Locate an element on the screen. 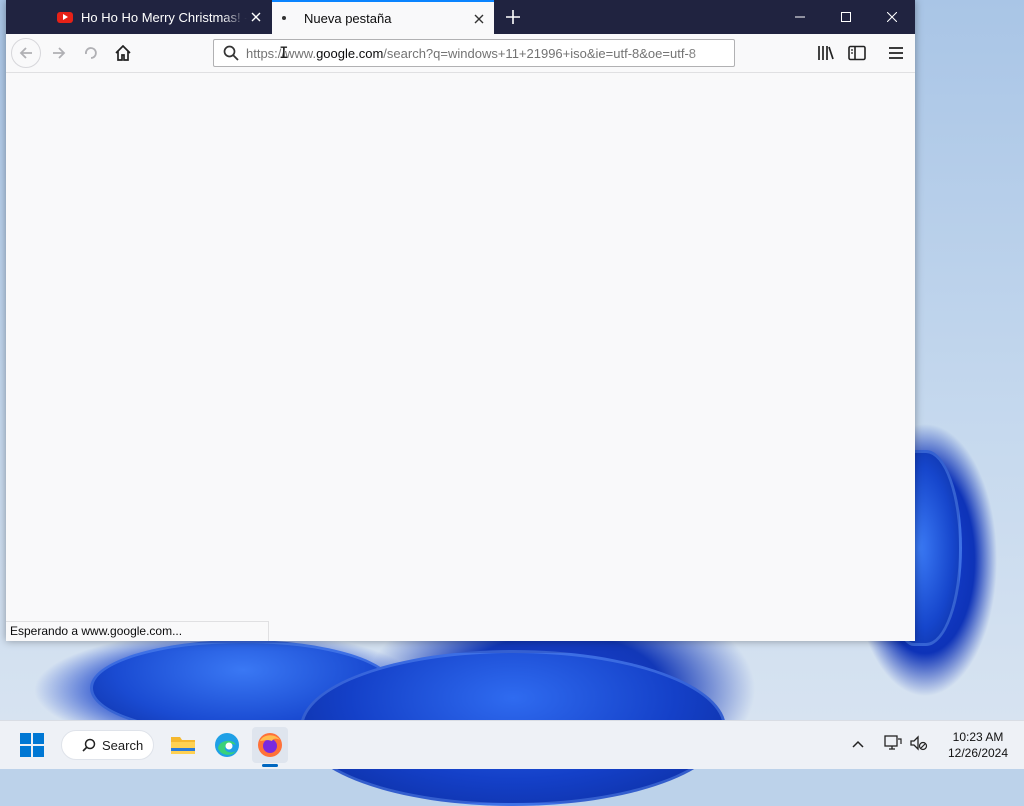 The image size is (1024, 806). plus-icon is located at coordinates (513, 17).